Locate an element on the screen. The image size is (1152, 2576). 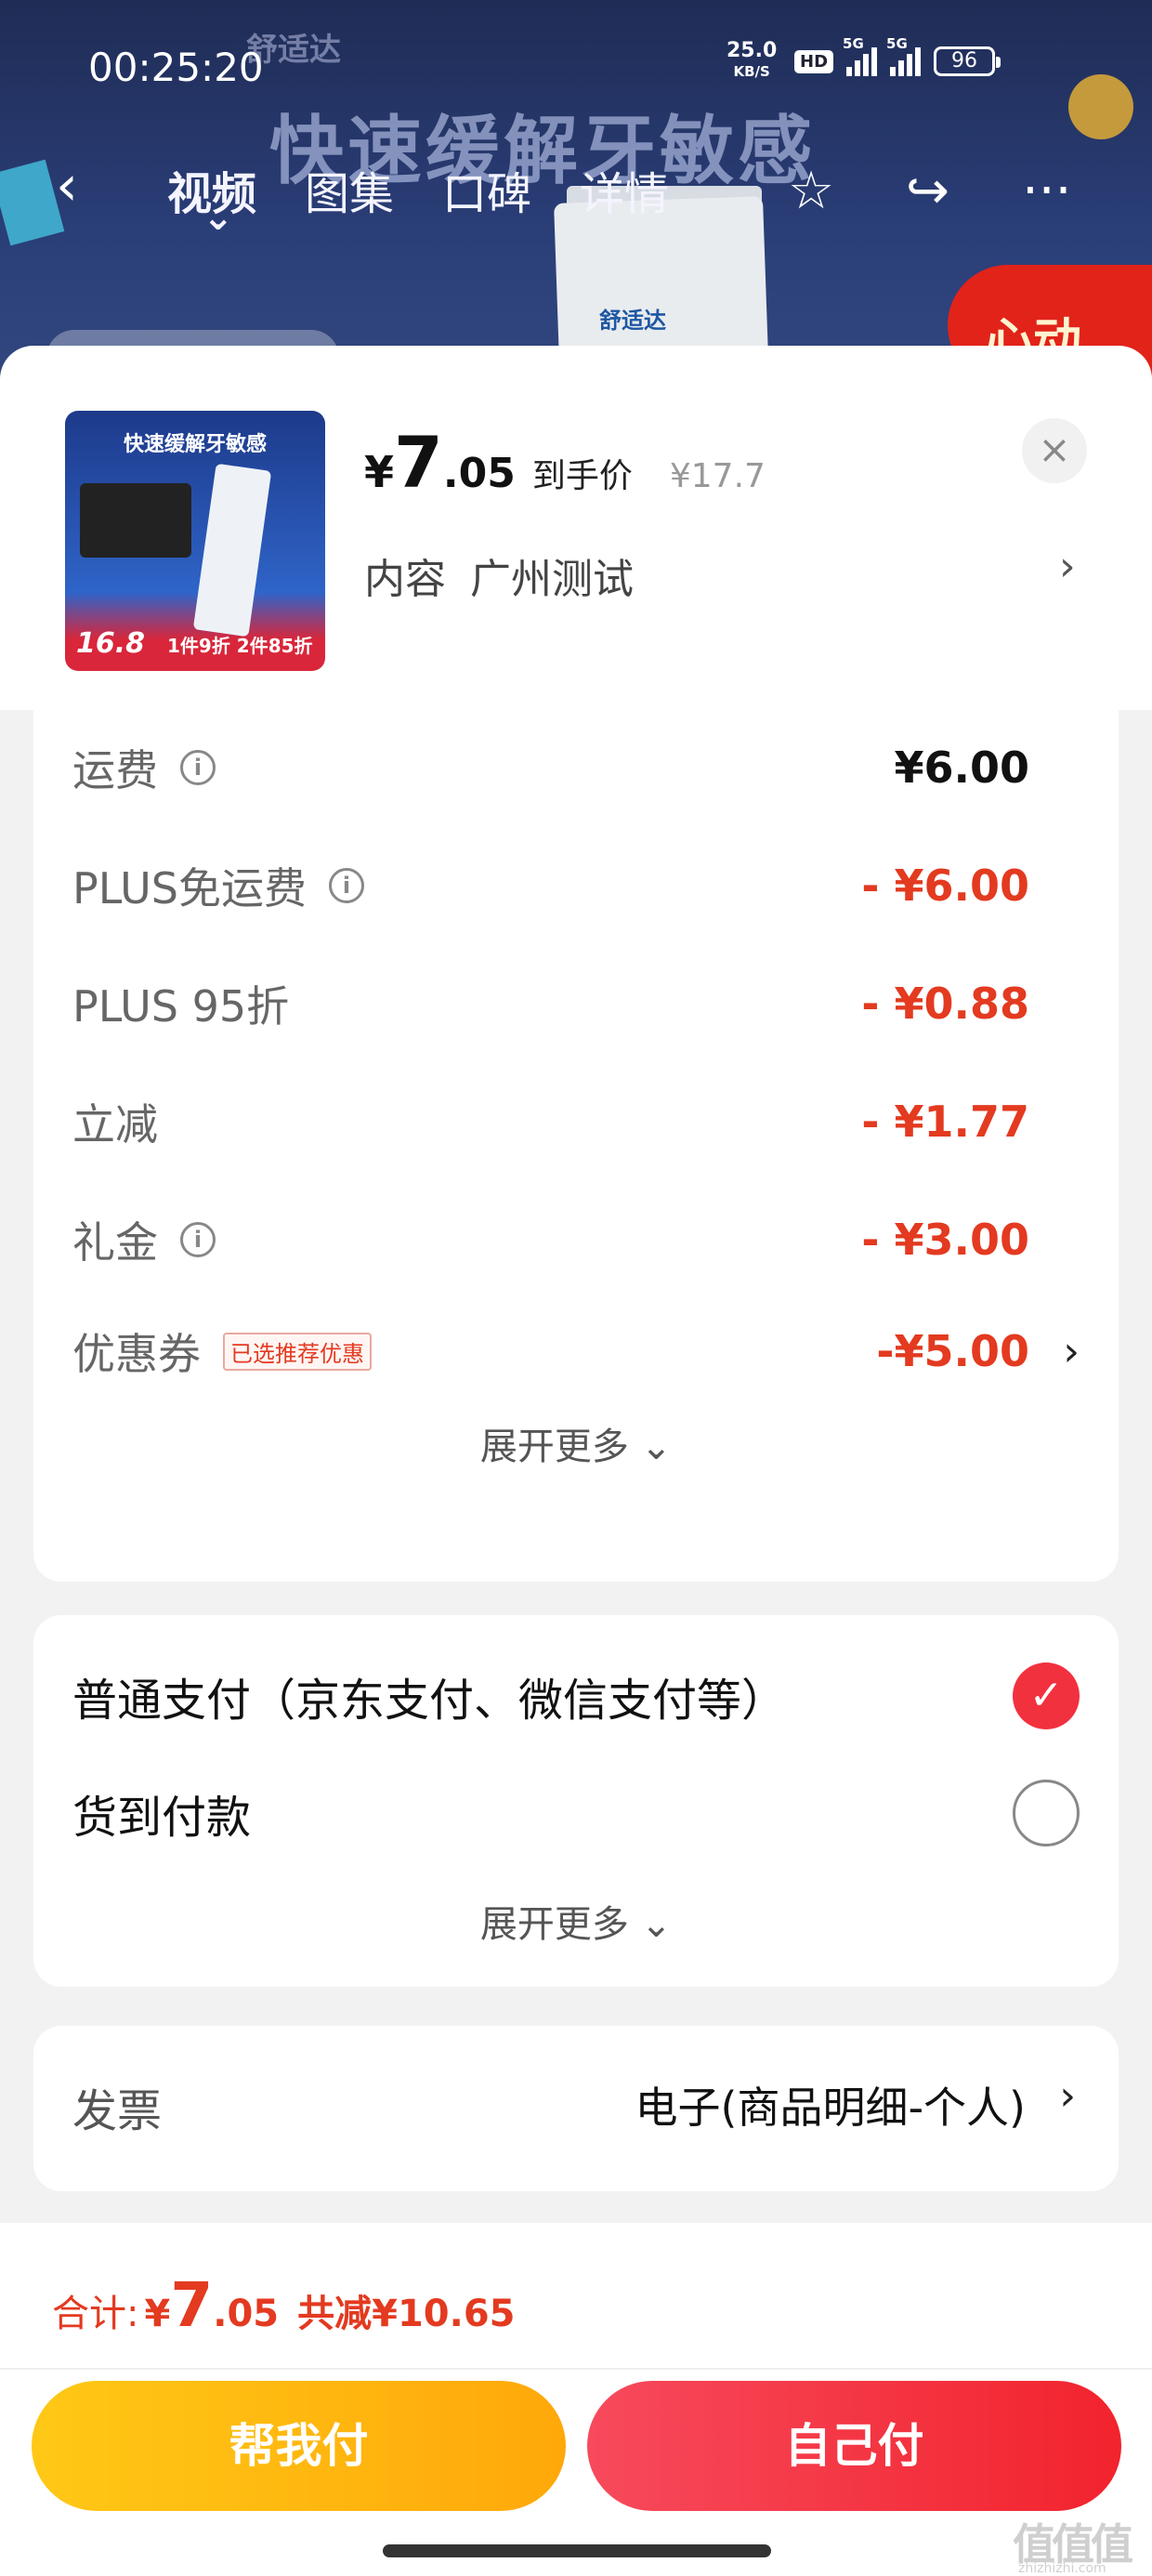
thumb-card-image is located at coordinates (135, 520).